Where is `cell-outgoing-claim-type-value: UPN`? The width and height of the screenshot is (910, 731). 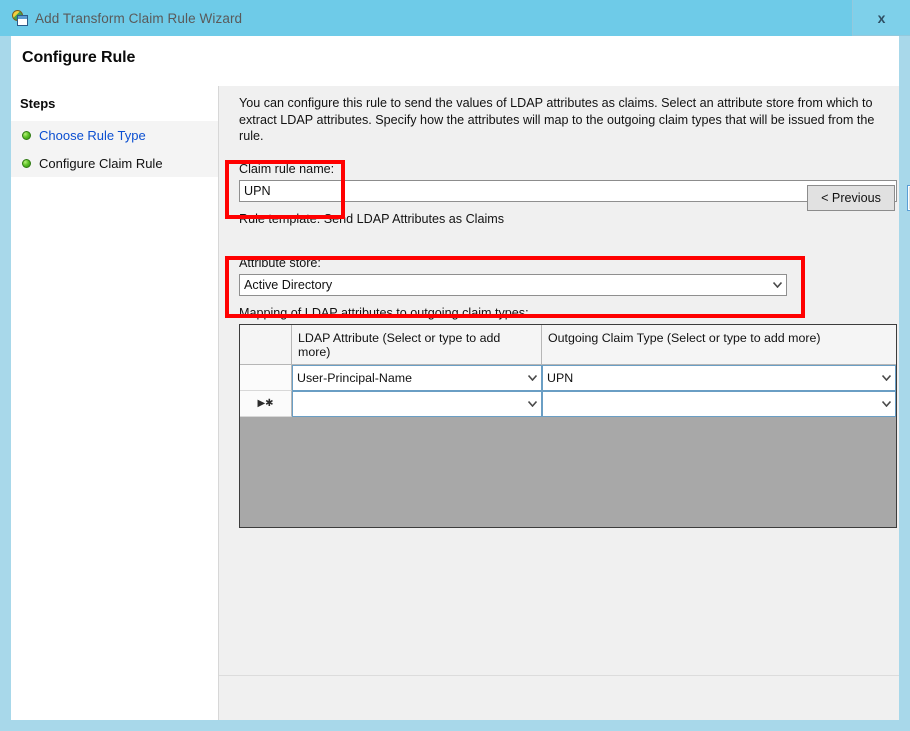
cell-outgoing-claim-type-value: UPN is located at coordinates (560, 378).